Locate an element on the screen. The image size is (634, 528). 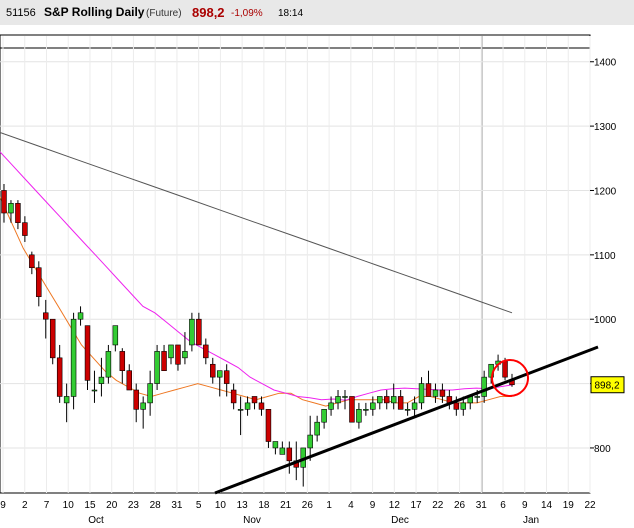
x-tick-label: 2 is located at coordinates (25, 505).